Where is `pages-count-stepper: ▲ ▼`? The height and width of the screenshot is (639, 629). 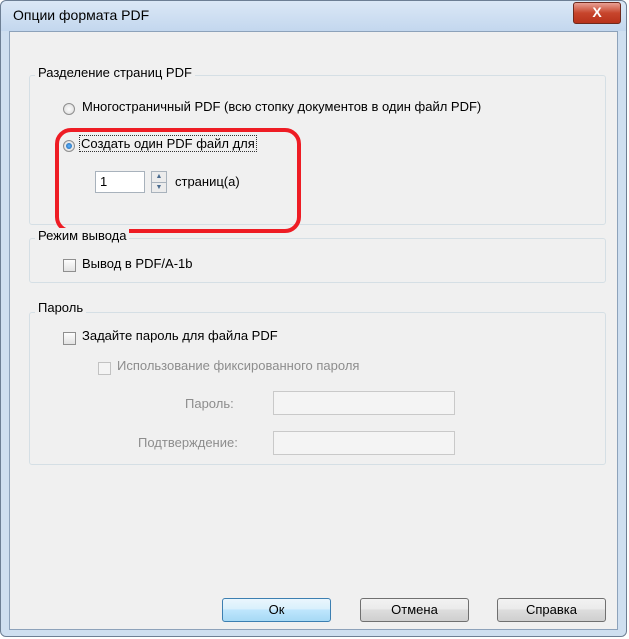 pages-count-stepper: ▲ ▼ is located at coordinates (159, 182).